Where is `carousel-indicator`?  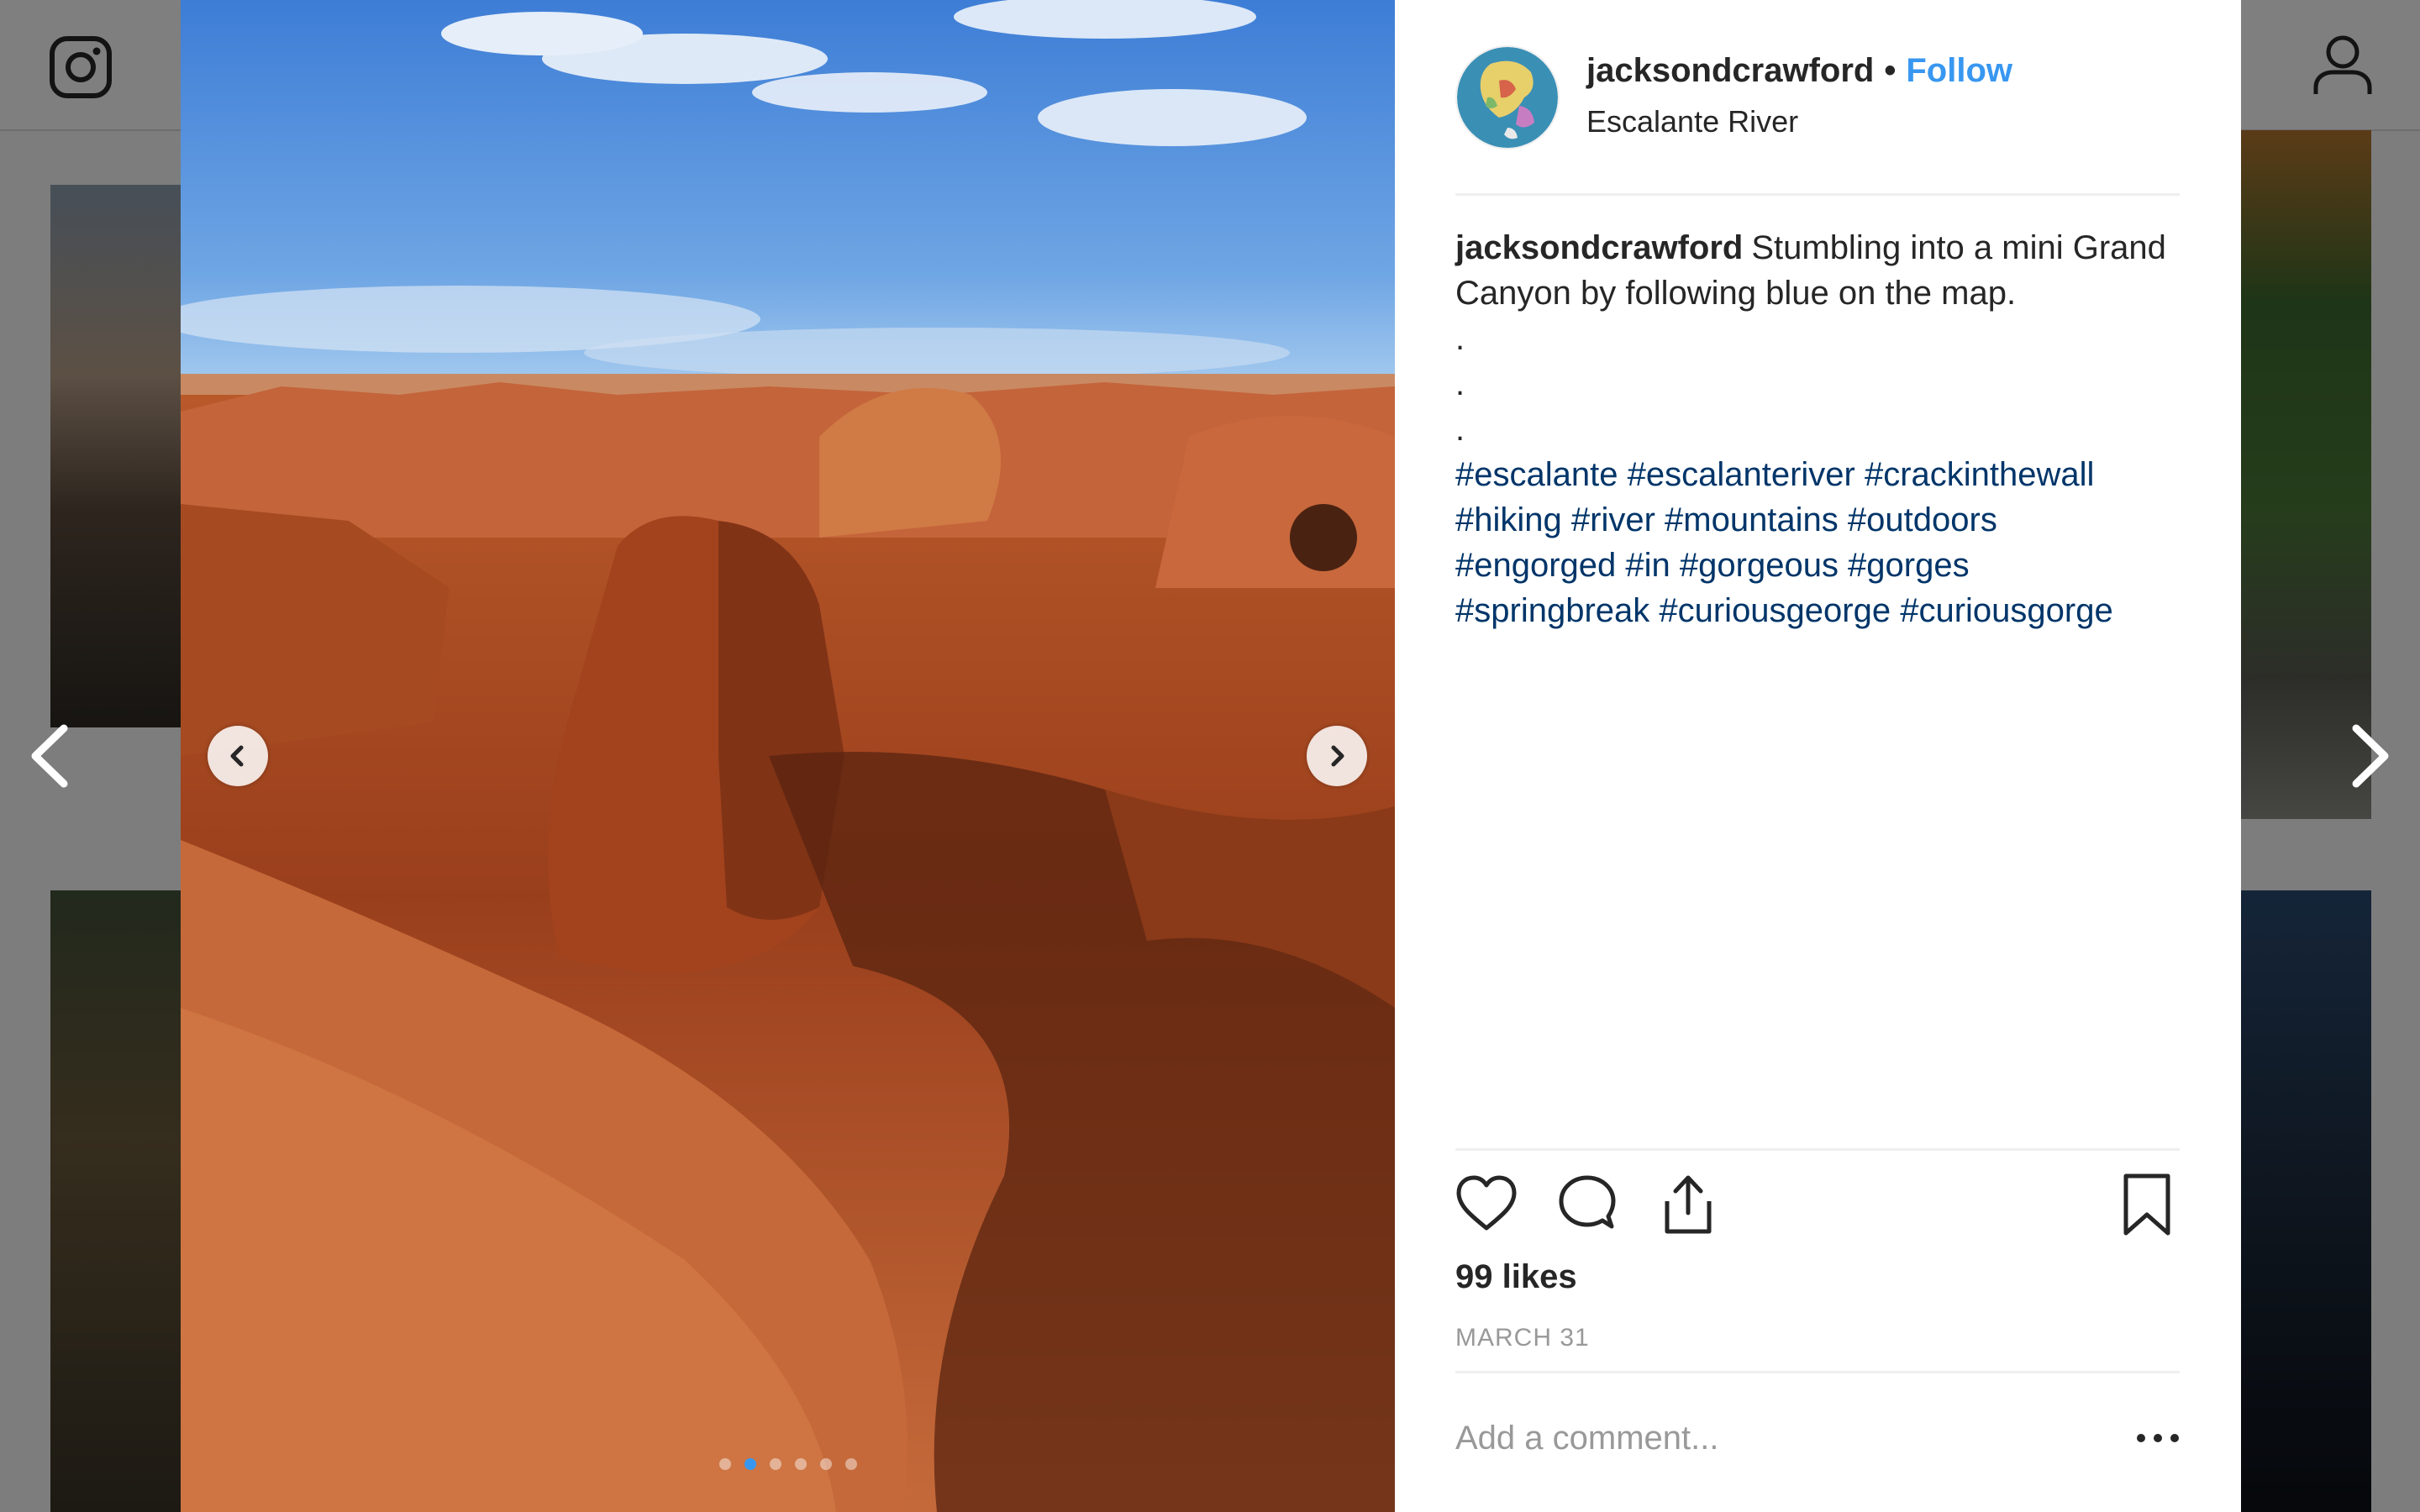 carousel-indicator is located at coordinates (788, 1464).